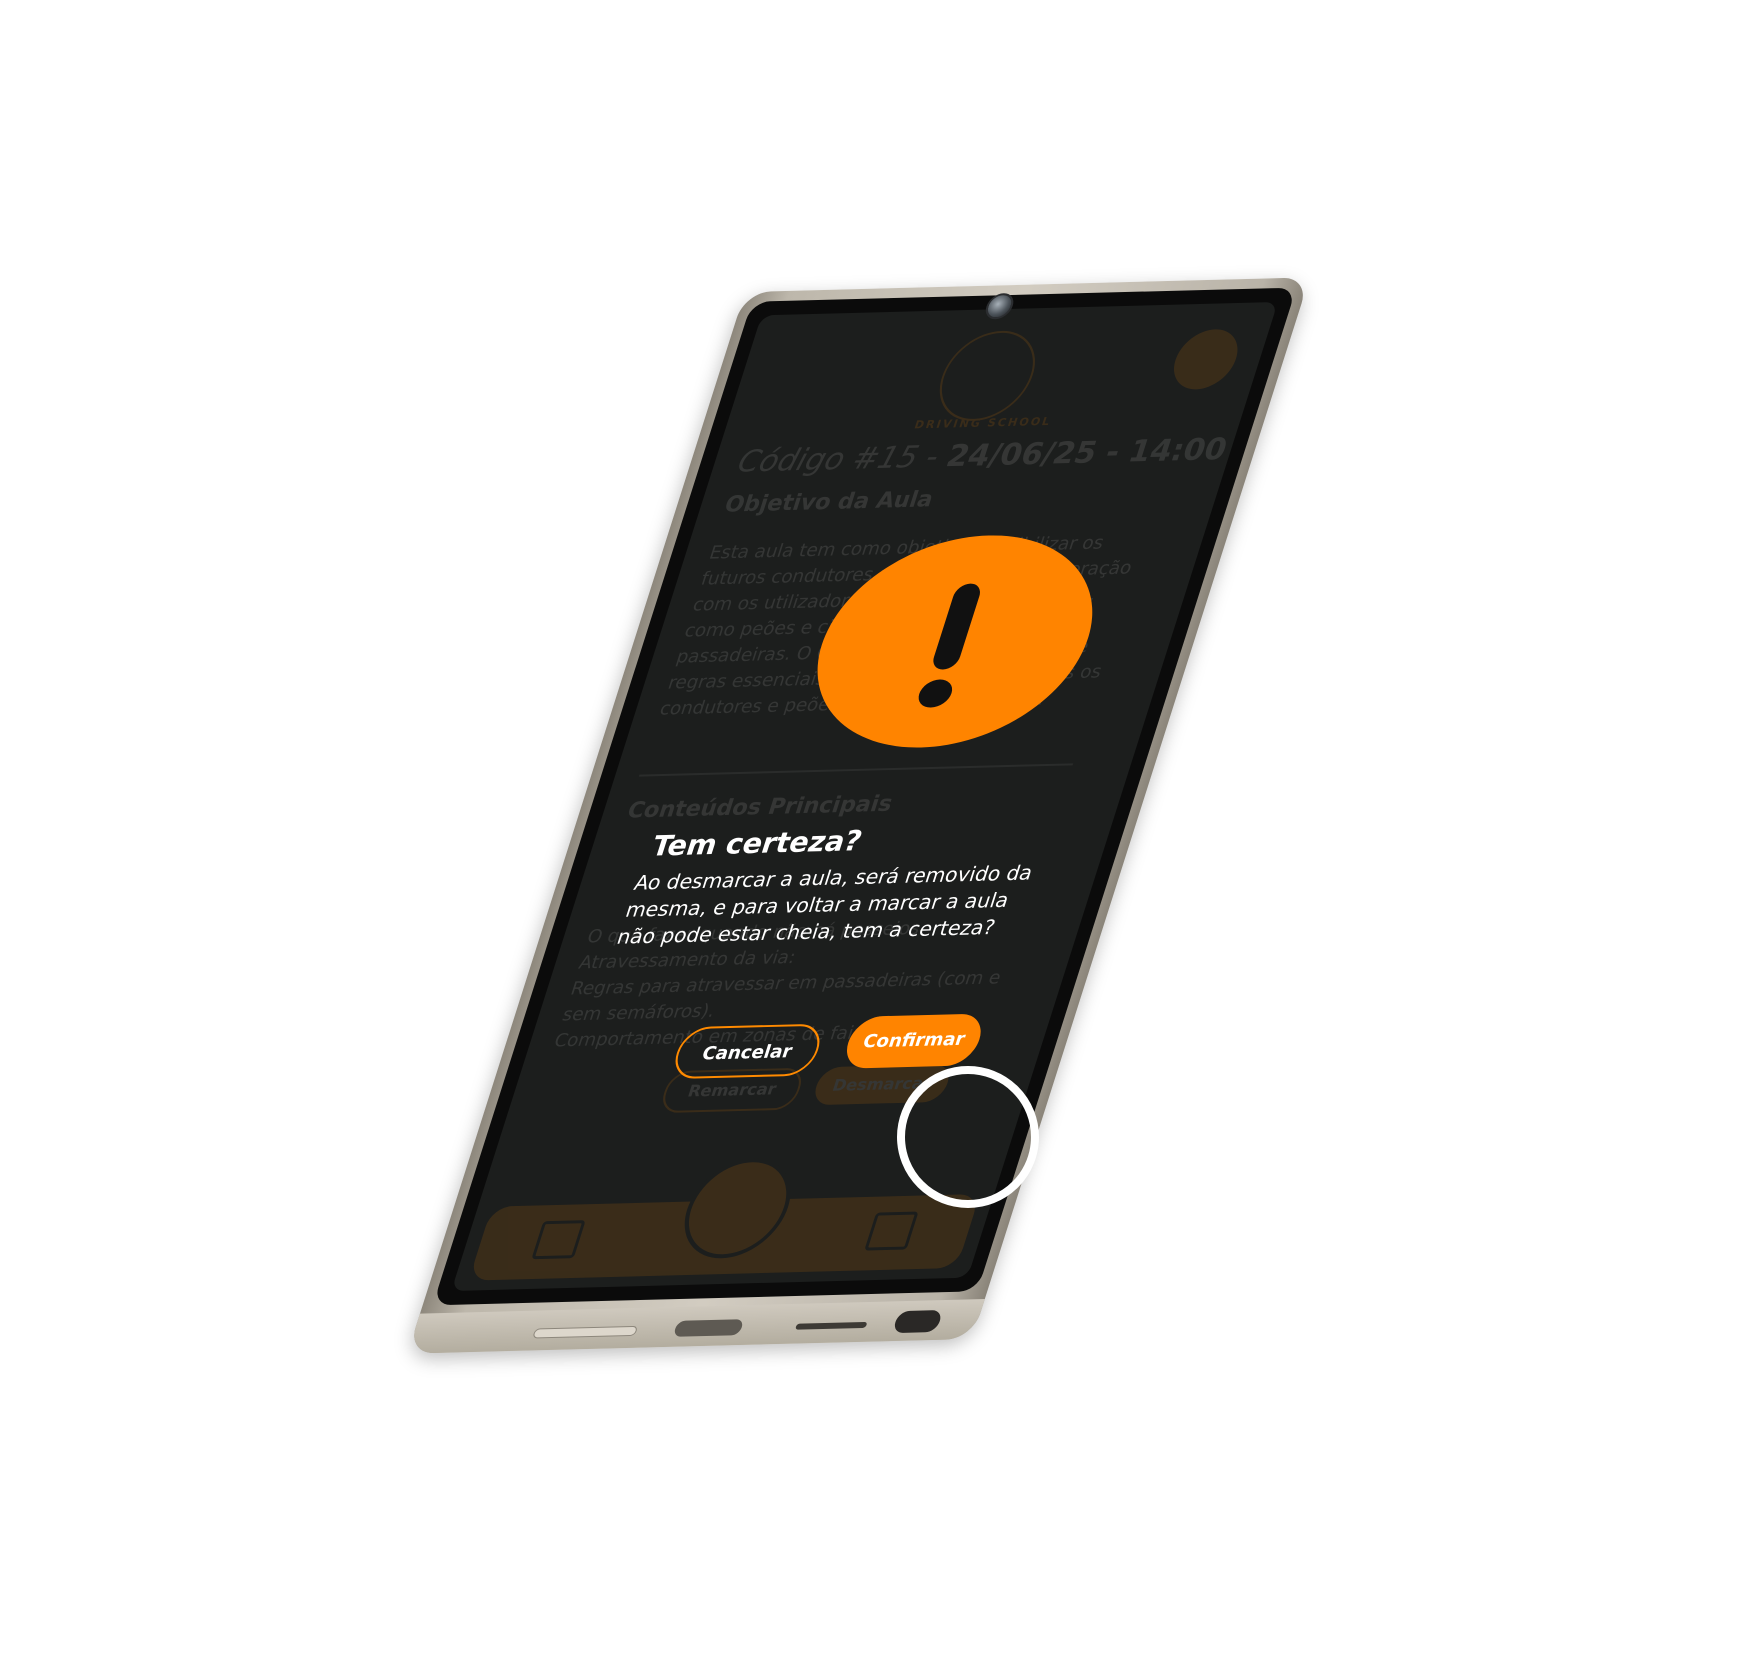  I want to click on speaker-grille, so click(831, 1325).